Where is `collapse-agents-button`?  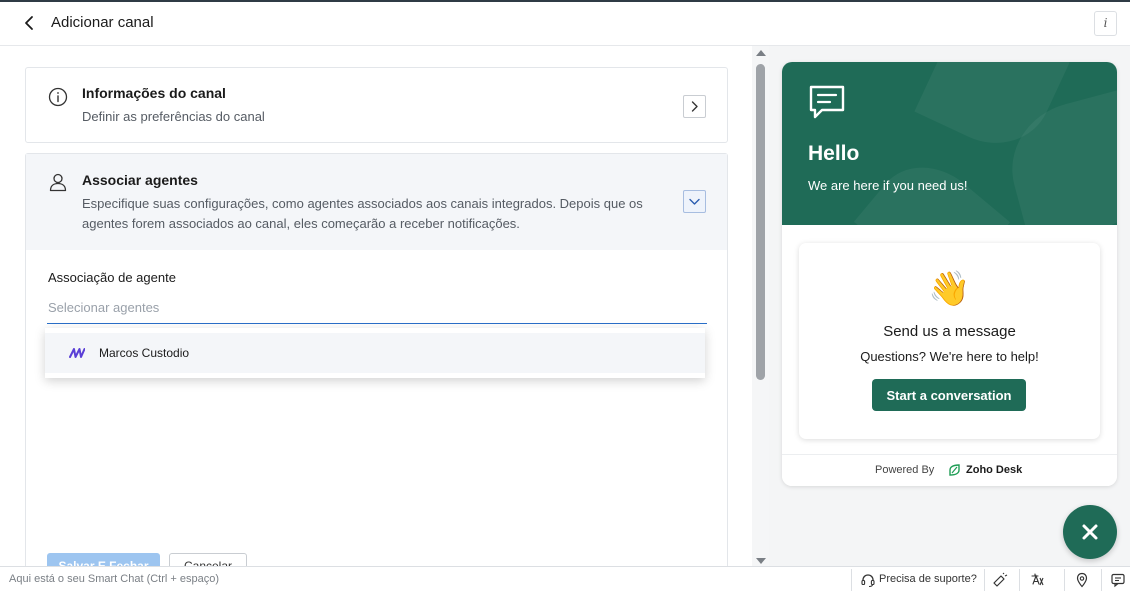
collapse-agents-button is located at coordinates (694, 201).